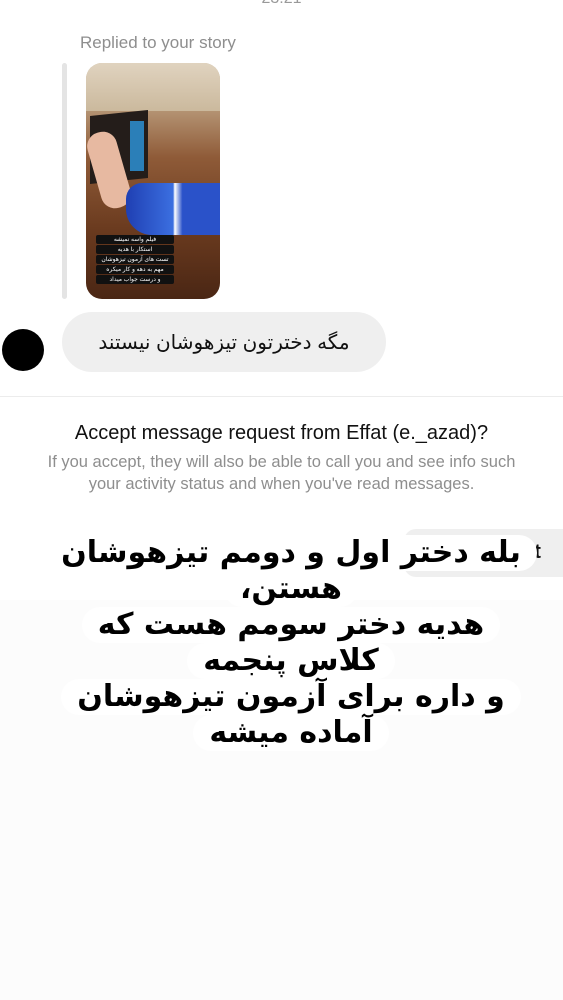 Image resolution: width=563 pixels, height=1000 pixels. What do you see at coordinates (291, 661) in the screenshot?
I see `overlay-line: کلاس پنجمه` at bounding box center [291, 661].